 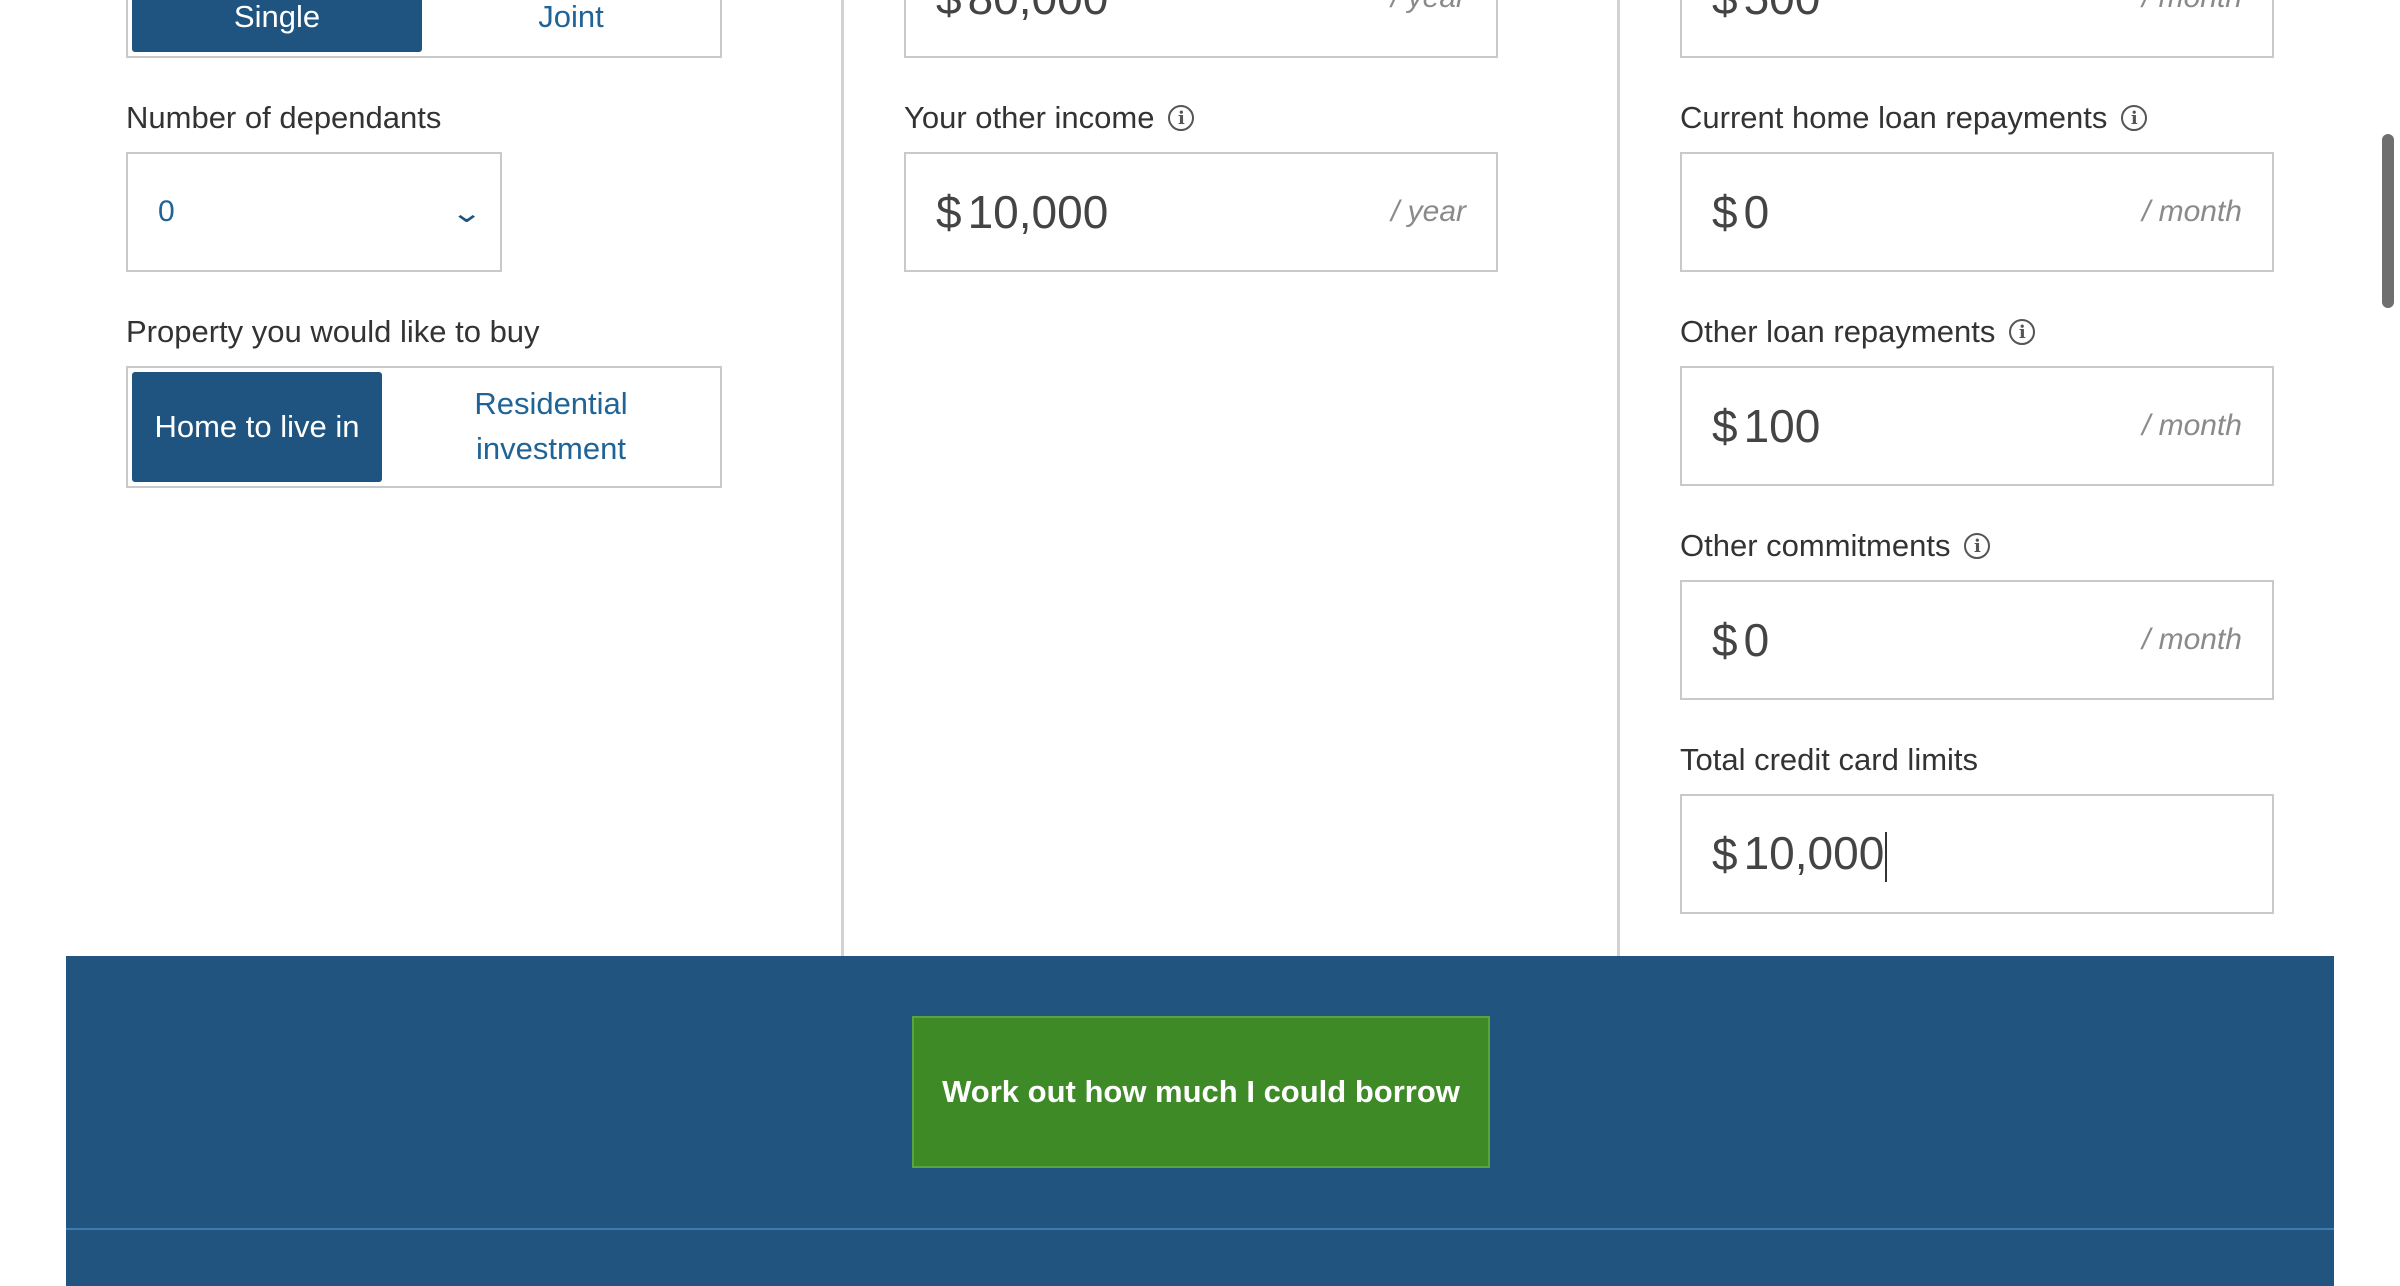 I want to click on other-loans-field: $ 100 / month, so click(x=1977, y=426).